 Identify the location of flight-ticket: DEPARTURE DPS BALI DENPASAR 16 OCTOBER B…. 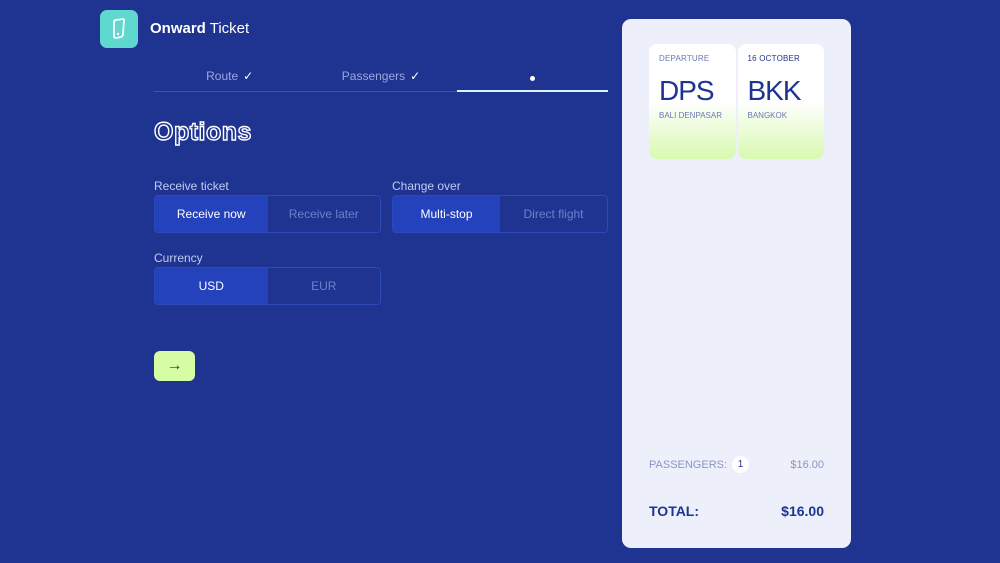
(736, 101).